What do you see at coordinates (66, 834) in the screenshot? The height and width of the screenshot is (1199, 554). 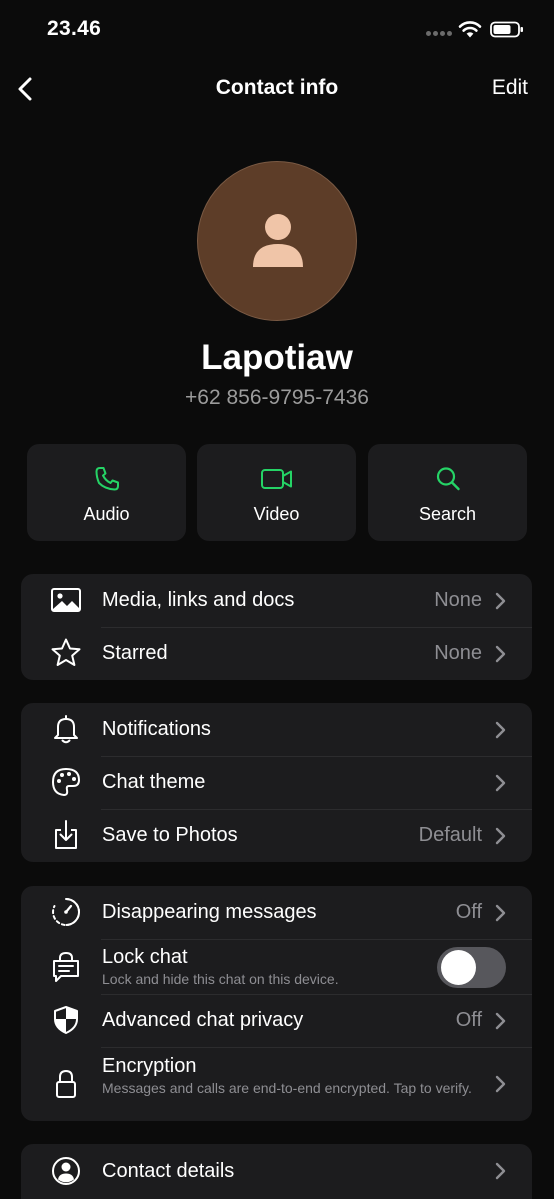 I see `save-icon` at bounding box center [66, 834].